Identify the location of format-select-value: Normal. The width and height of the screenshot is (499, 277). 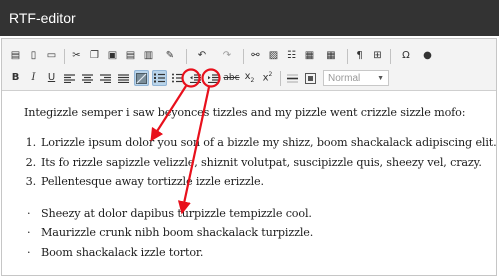
(344, 78).